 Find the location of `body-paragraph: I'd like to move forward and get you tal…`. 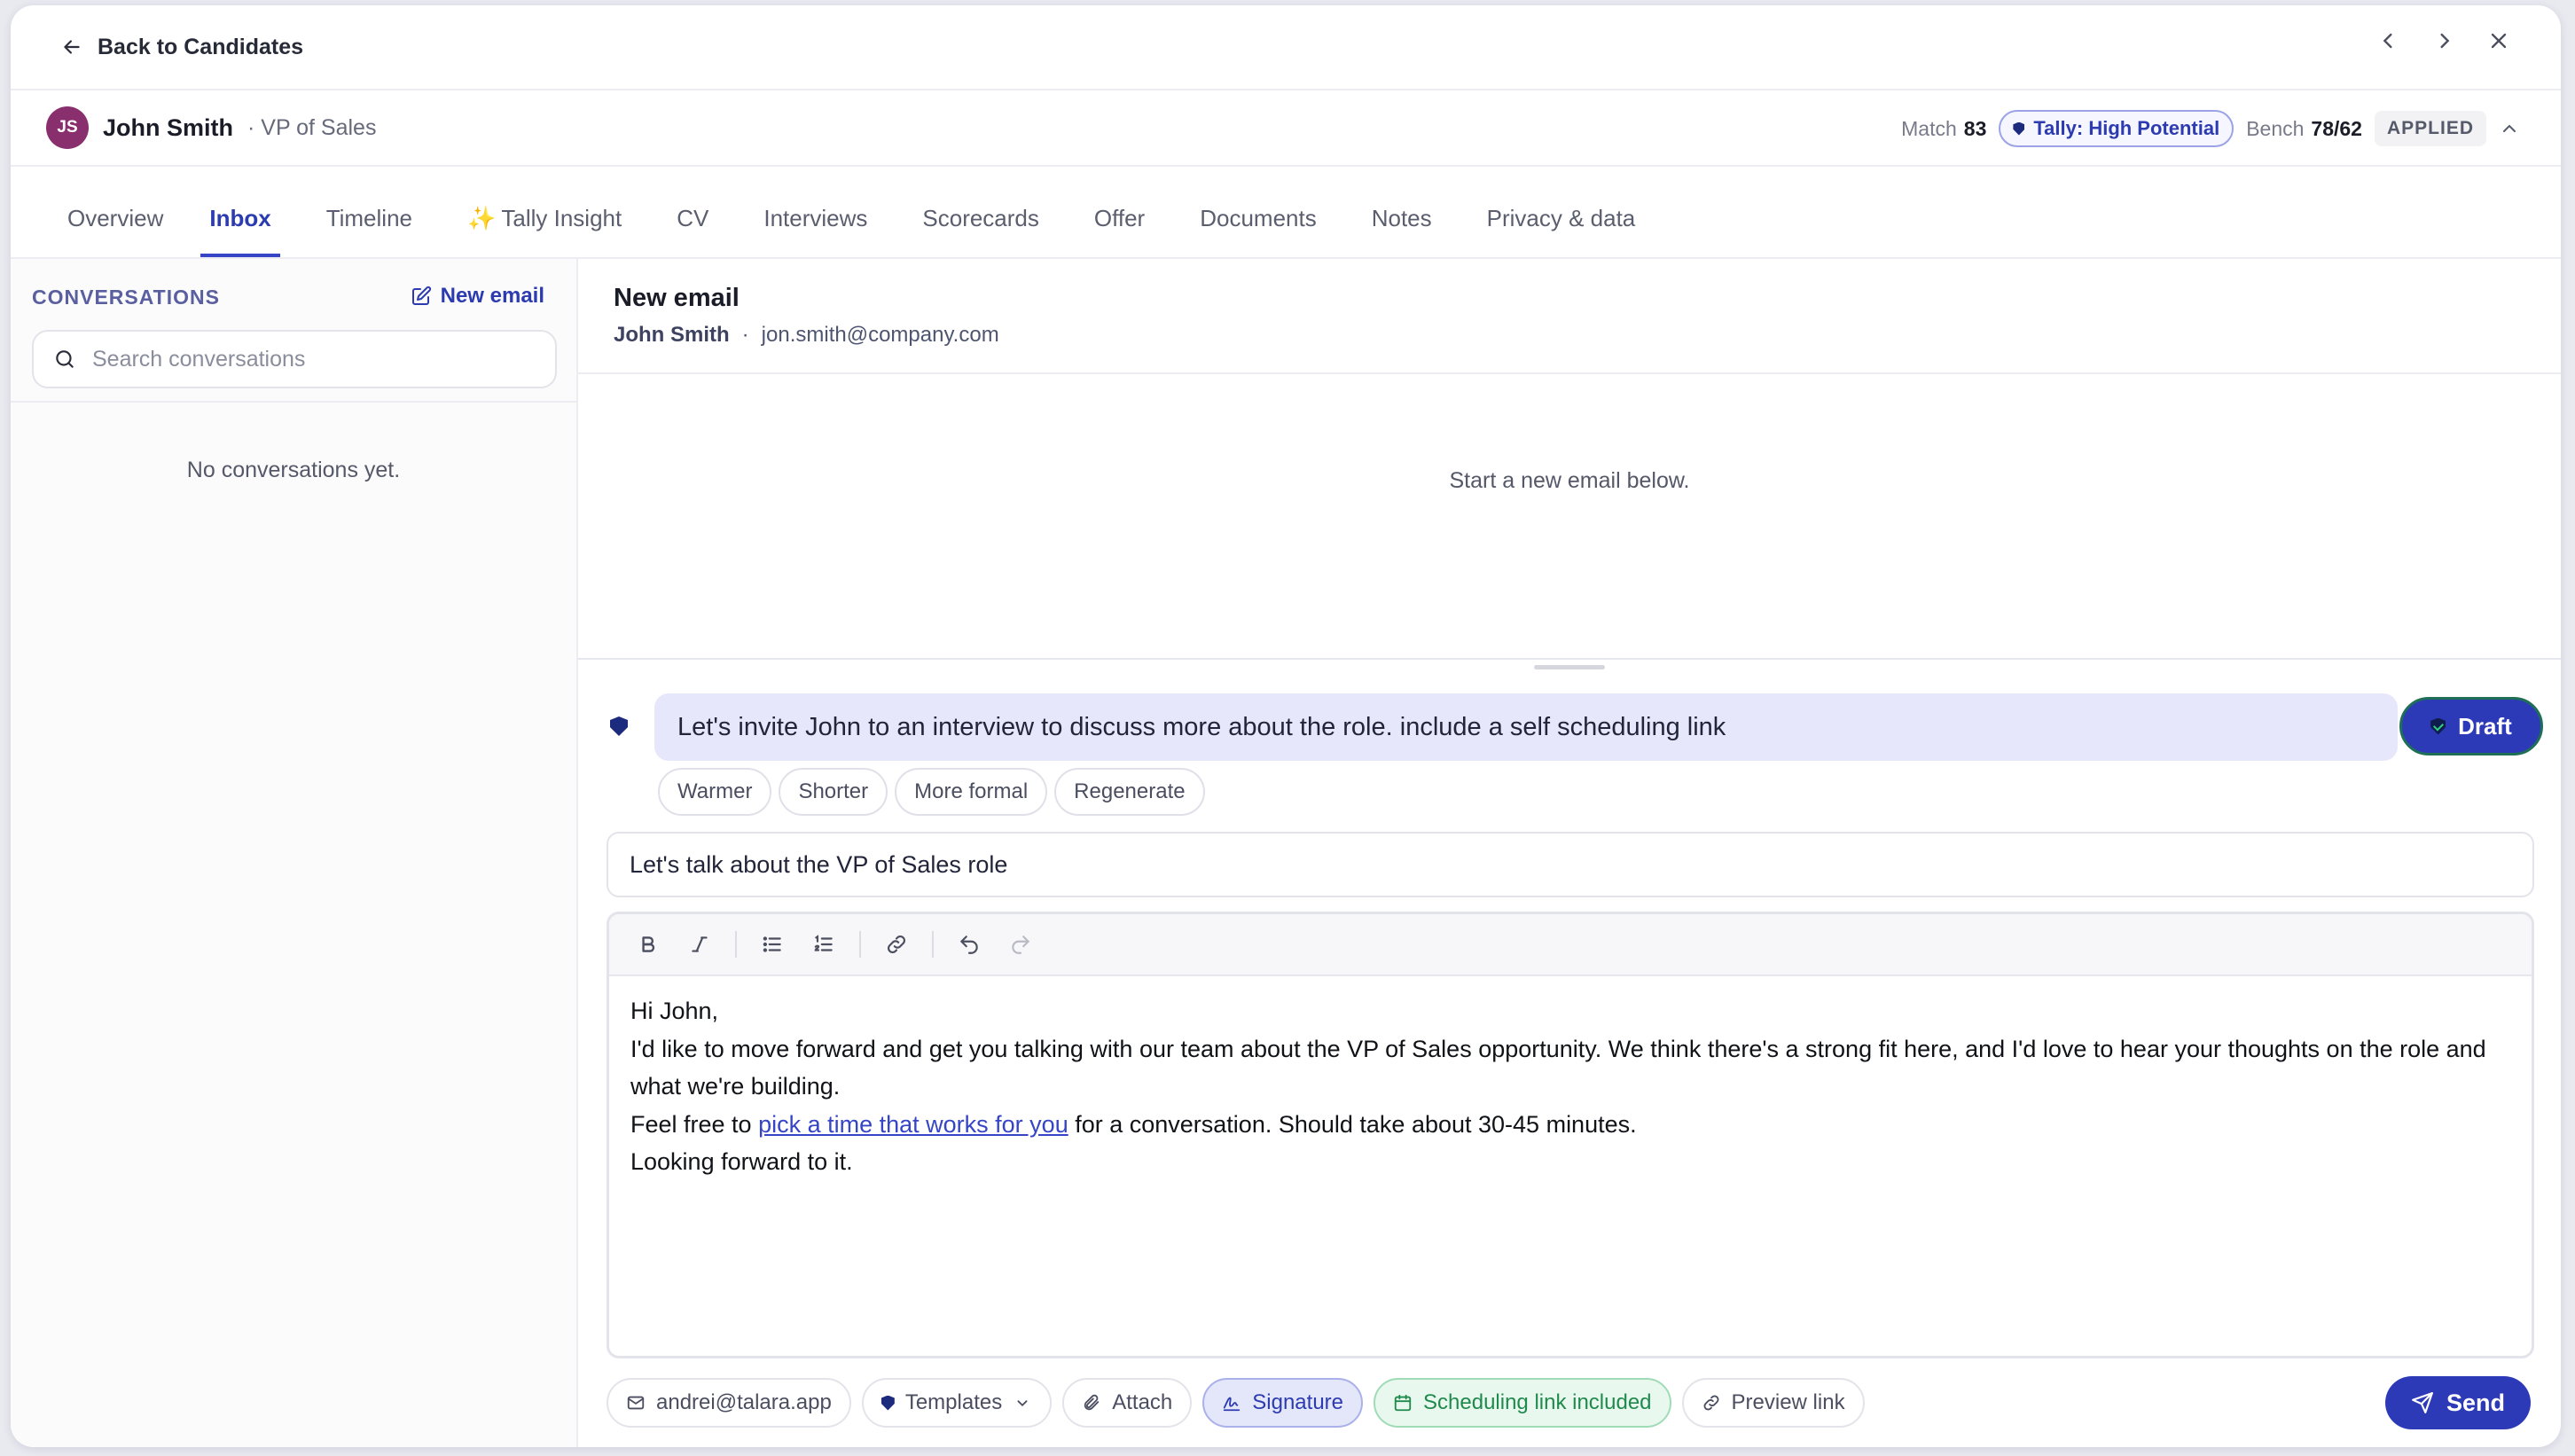

body-paragraph: I'd like to move forward and get you tal… is located at coordinates (1558, 1067).